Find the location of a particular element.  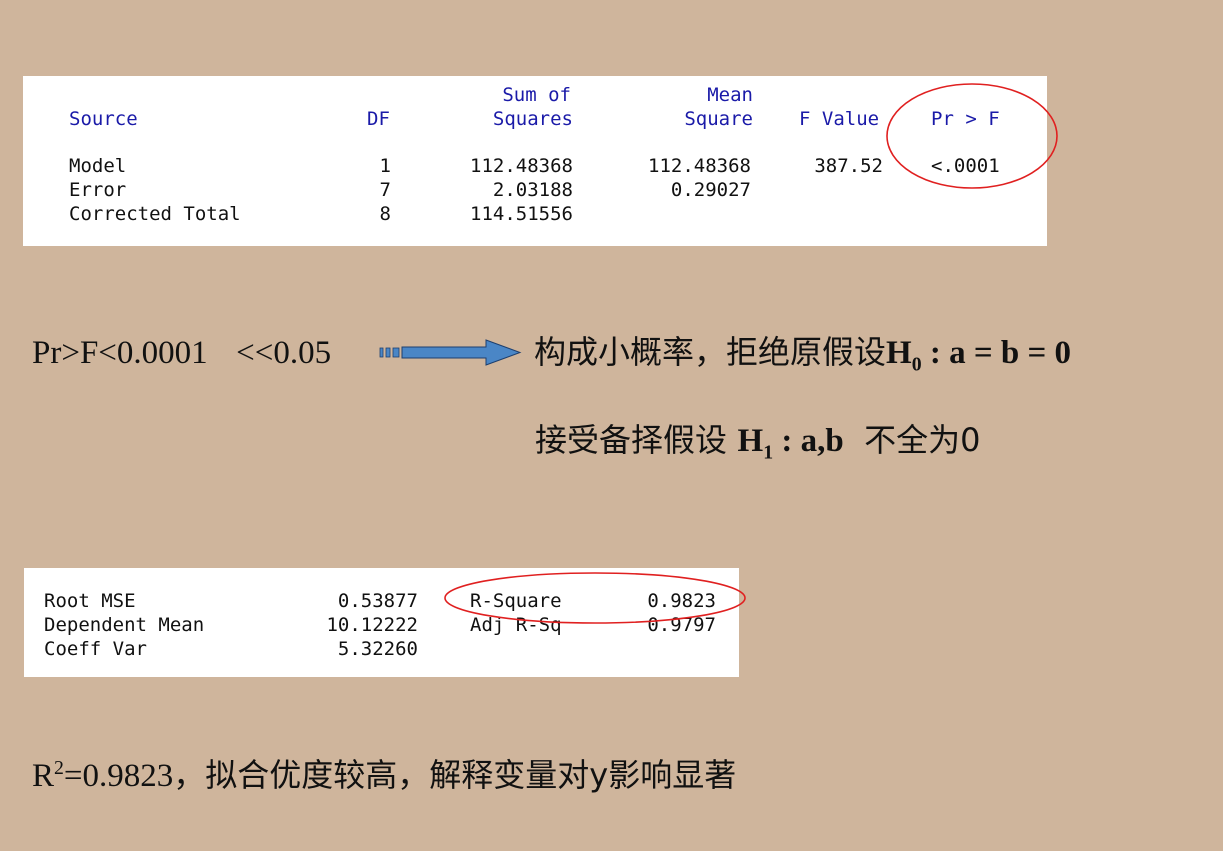

row-model-ms: 112.48368 is located at coordinates (699, 166).